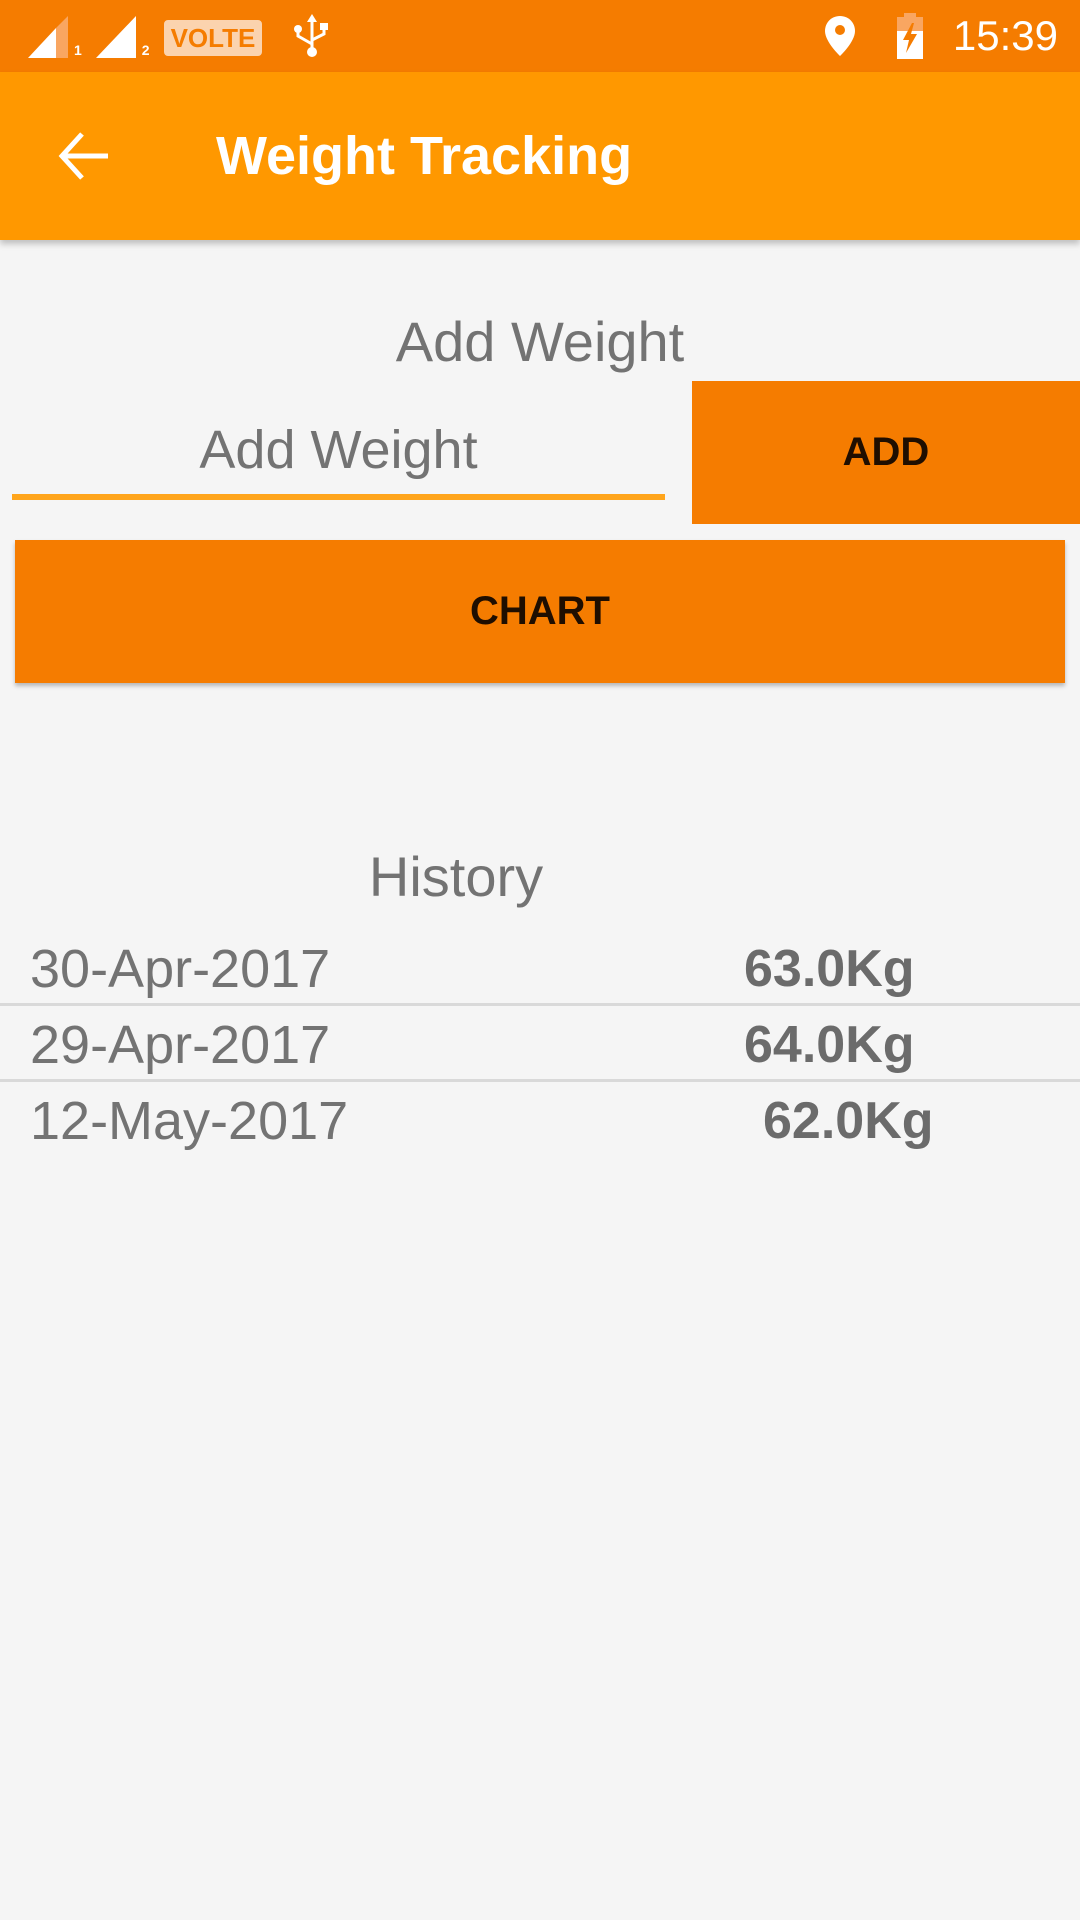  What do you see at coordinates (311, 35) in the screenshot?
I see `usb-icon` at bounding box center [311, 35].